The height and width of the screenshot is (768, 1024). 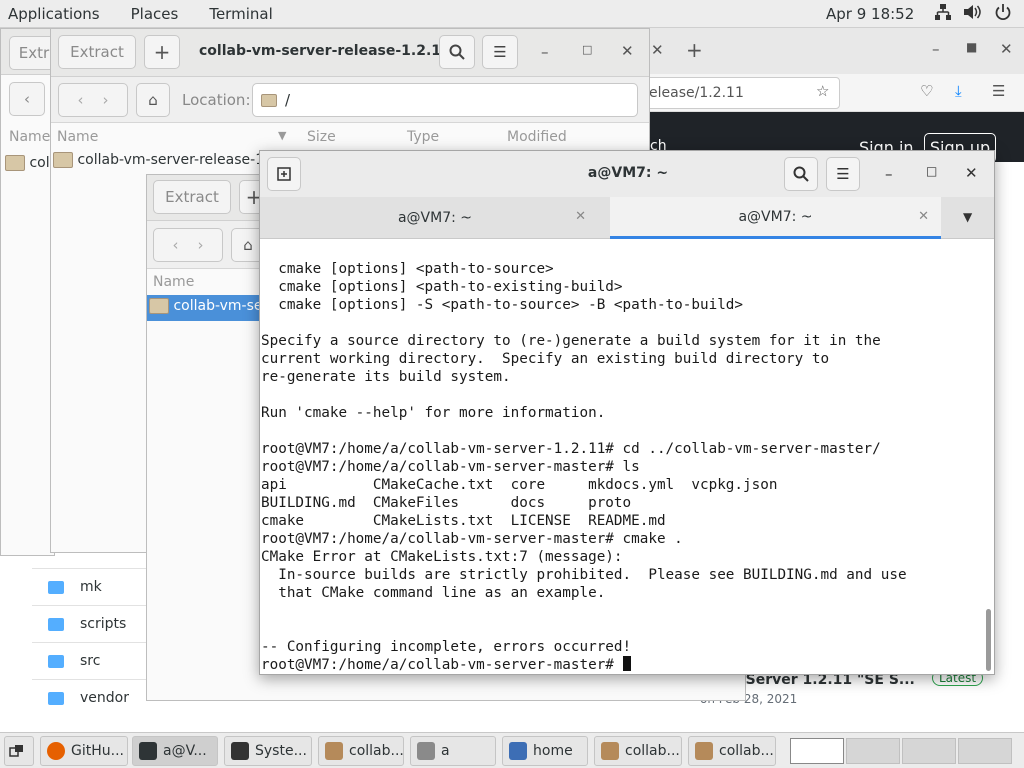 What do you see at coordinates (545, 751) in the screenshot?
I see `task-home: home` at bounding box center [545, 751].